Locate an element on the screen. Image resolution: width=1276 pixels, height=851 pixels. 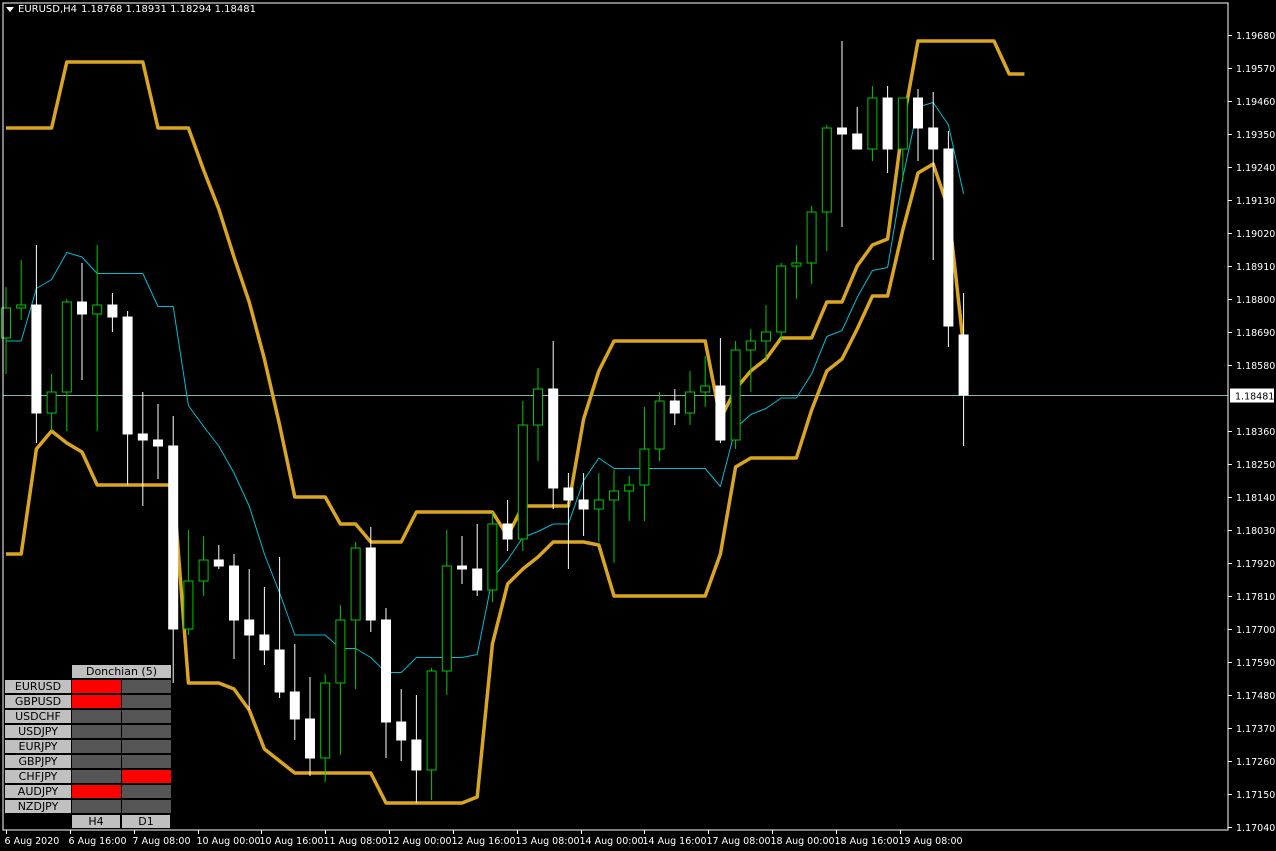
pair-label: CHFJPY is located at coordinates (38, 776).